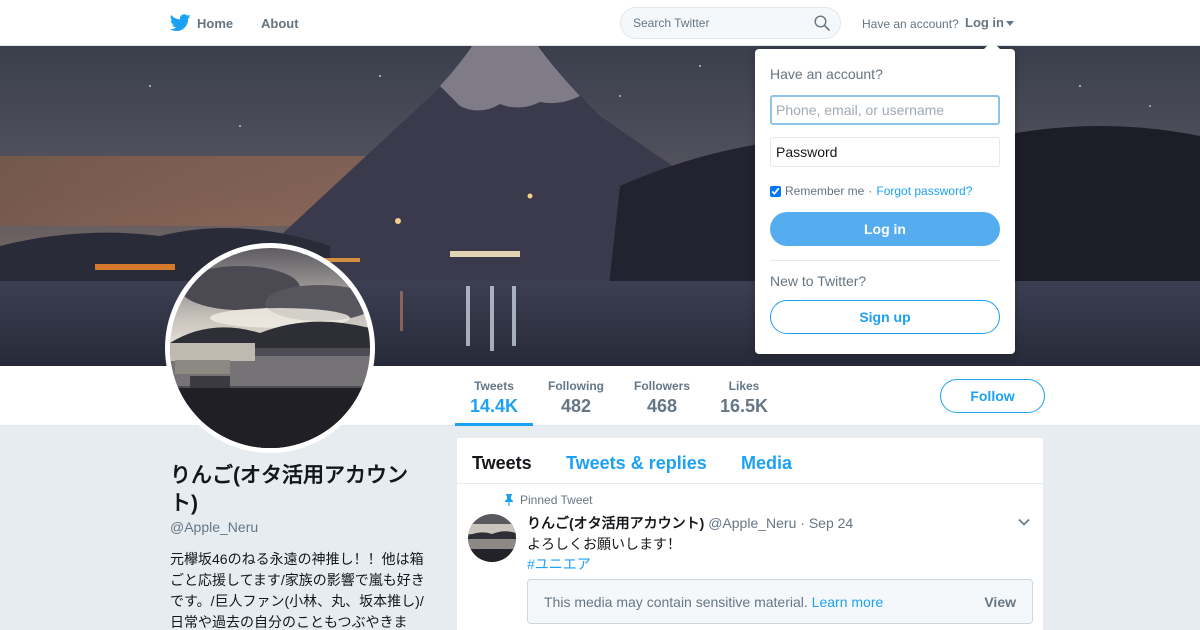 Image resolution: width=1200 pixels, height=630 pixels. I want to click on remember-row: Remember me · Forgot password?, so click(871, 191).